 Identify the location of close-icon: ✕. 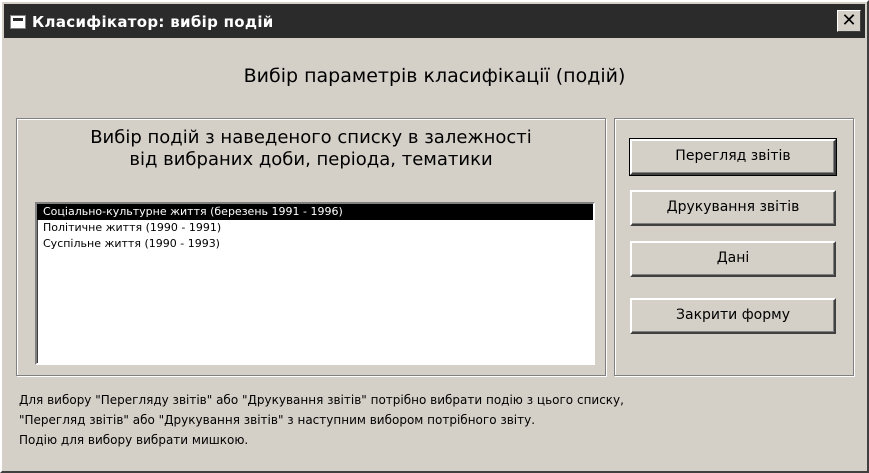
(849, 20).